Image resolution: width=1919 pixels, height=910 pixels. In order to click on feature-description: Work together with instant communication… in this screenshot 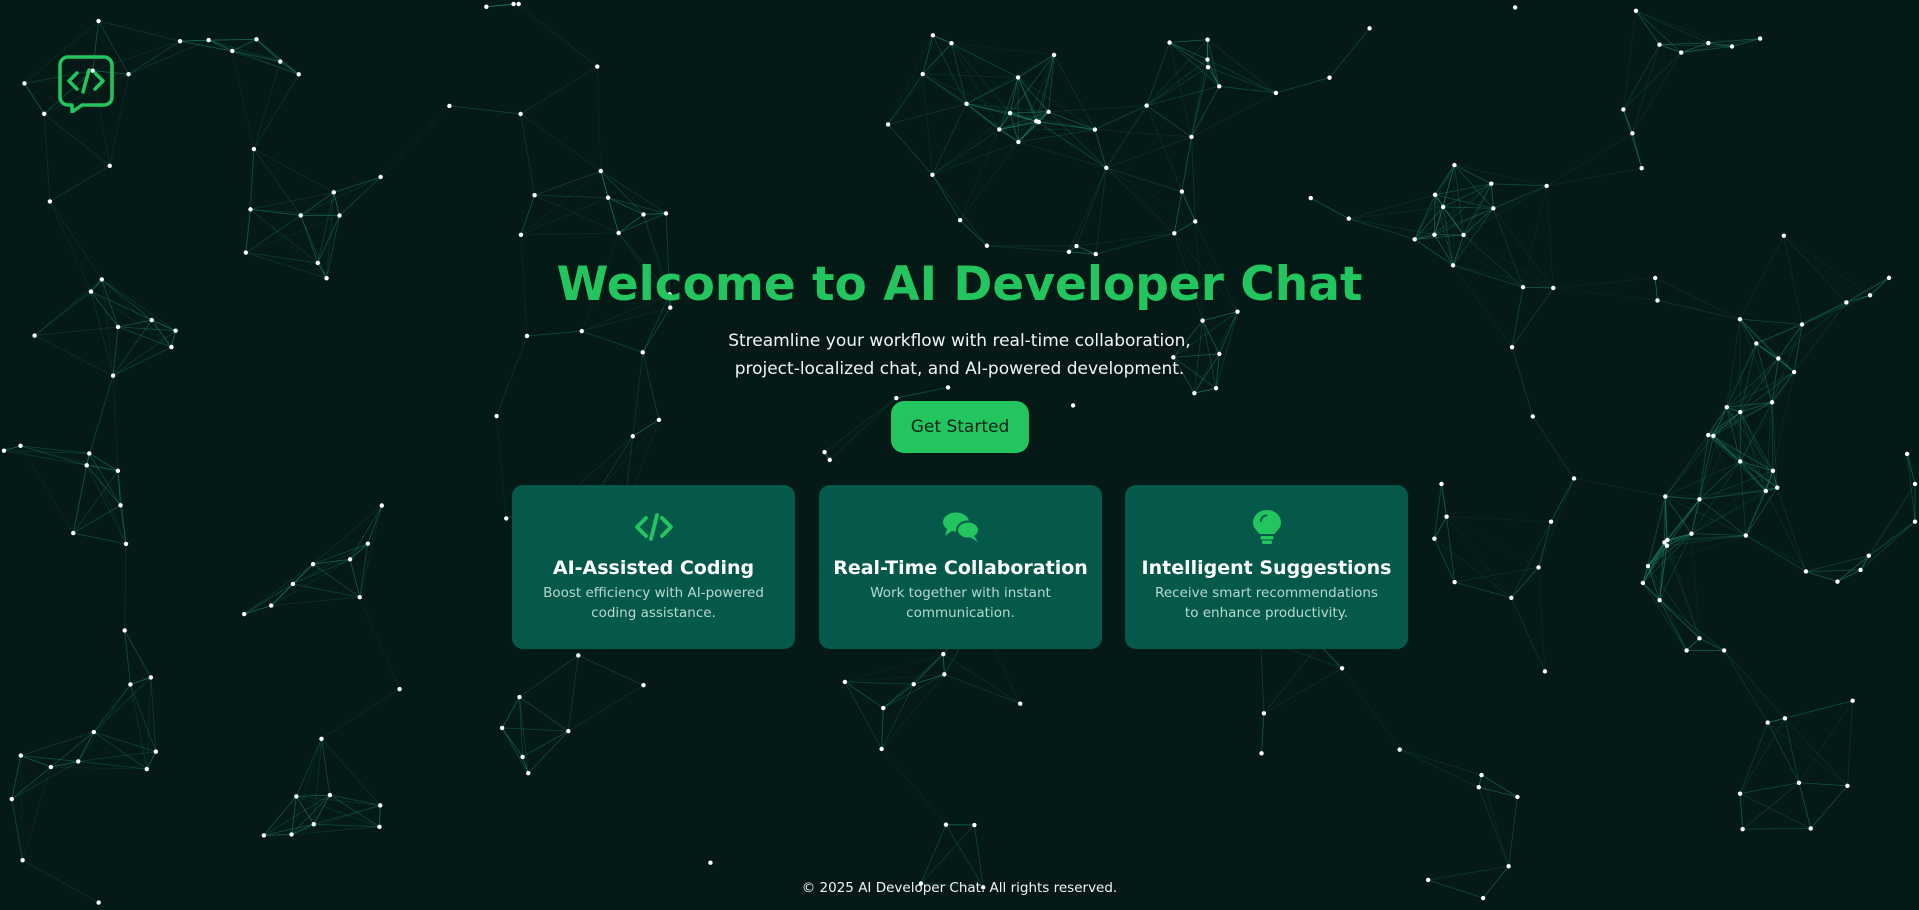, I will do `click(960, 603)`.